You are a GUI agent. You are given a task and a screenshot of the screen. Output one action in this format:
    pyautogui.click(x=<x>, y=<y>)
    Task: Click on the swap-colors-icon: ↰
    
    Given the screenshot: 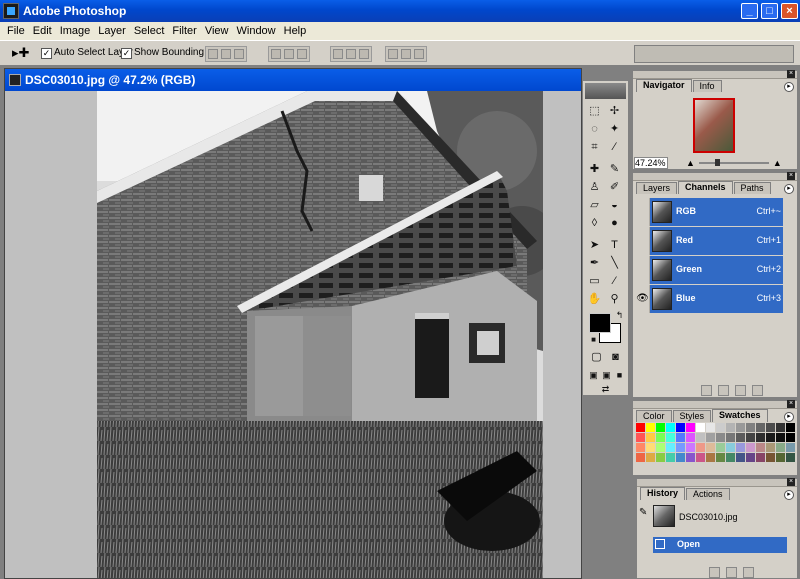 What is the action you would take?
    pyautogui.click(x=619, y=315)
    